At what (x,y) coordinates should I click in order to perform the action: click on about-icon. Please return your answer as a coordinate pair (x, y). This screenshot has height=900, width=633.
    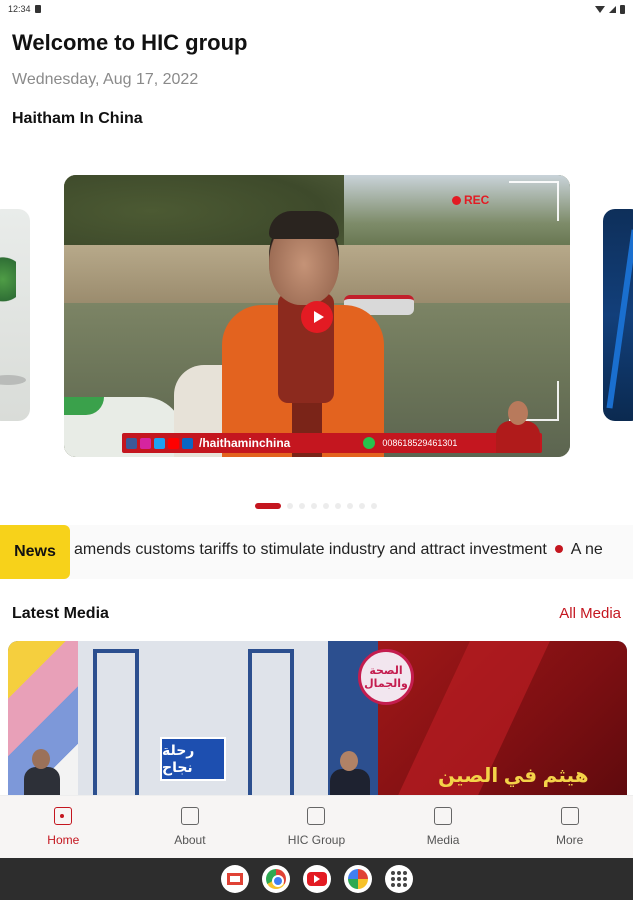
    Looking at the image, I should click on (189, 816).